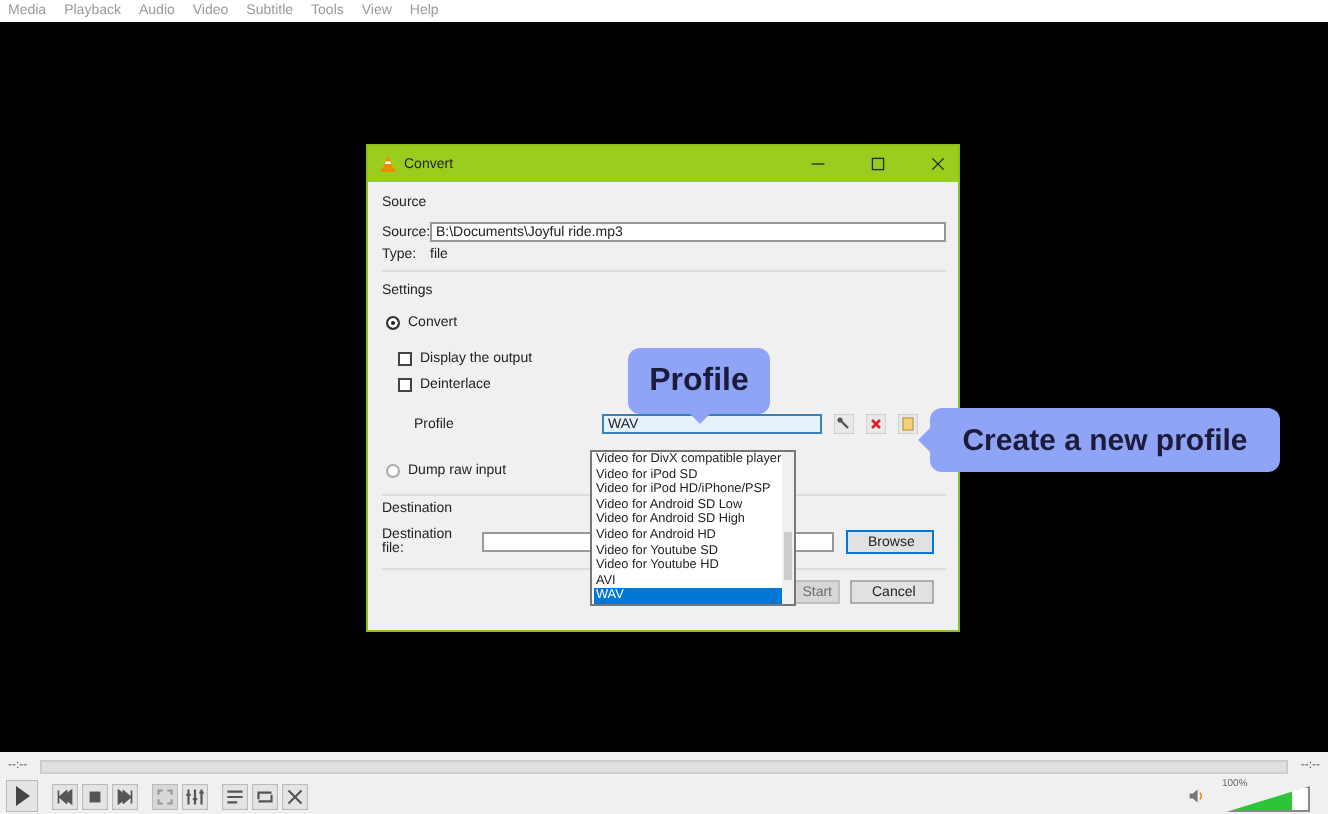  I want to click on callout-text: Create a new profile, so click(1105, 440).